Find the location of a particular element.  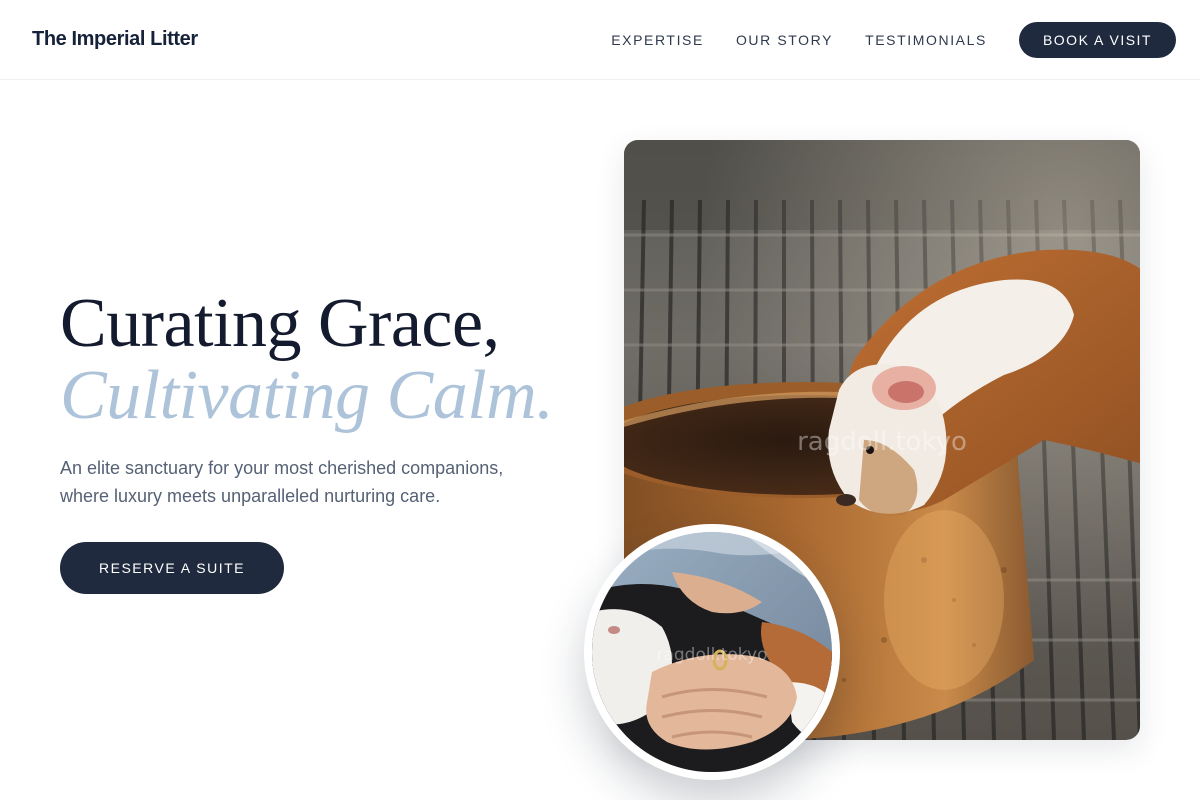

nav-link-our-story: OUR STORY is located at coordinates (784, 40).